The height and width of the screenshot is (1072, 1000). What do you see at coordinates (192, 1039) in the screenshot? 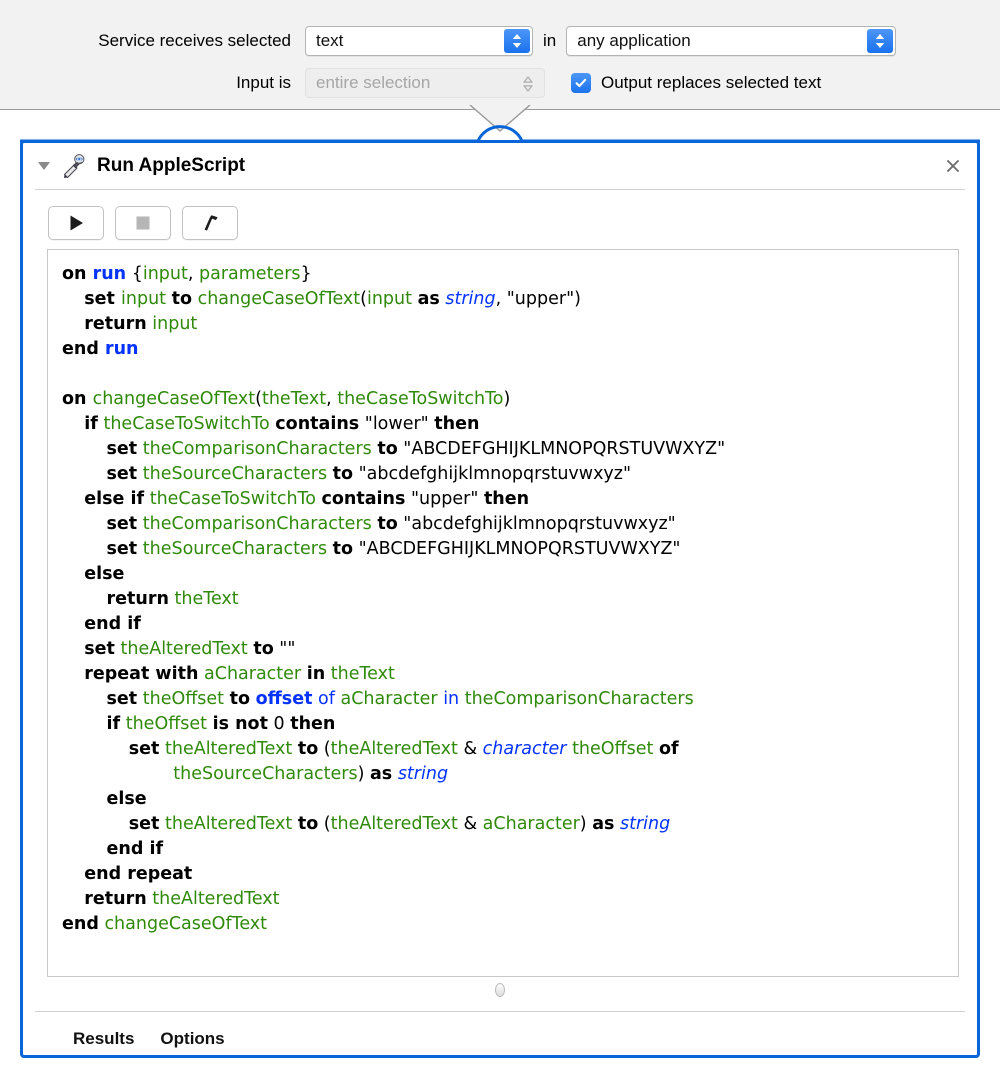
I see `tab-options: Options` at bounding box center [192, 1039].